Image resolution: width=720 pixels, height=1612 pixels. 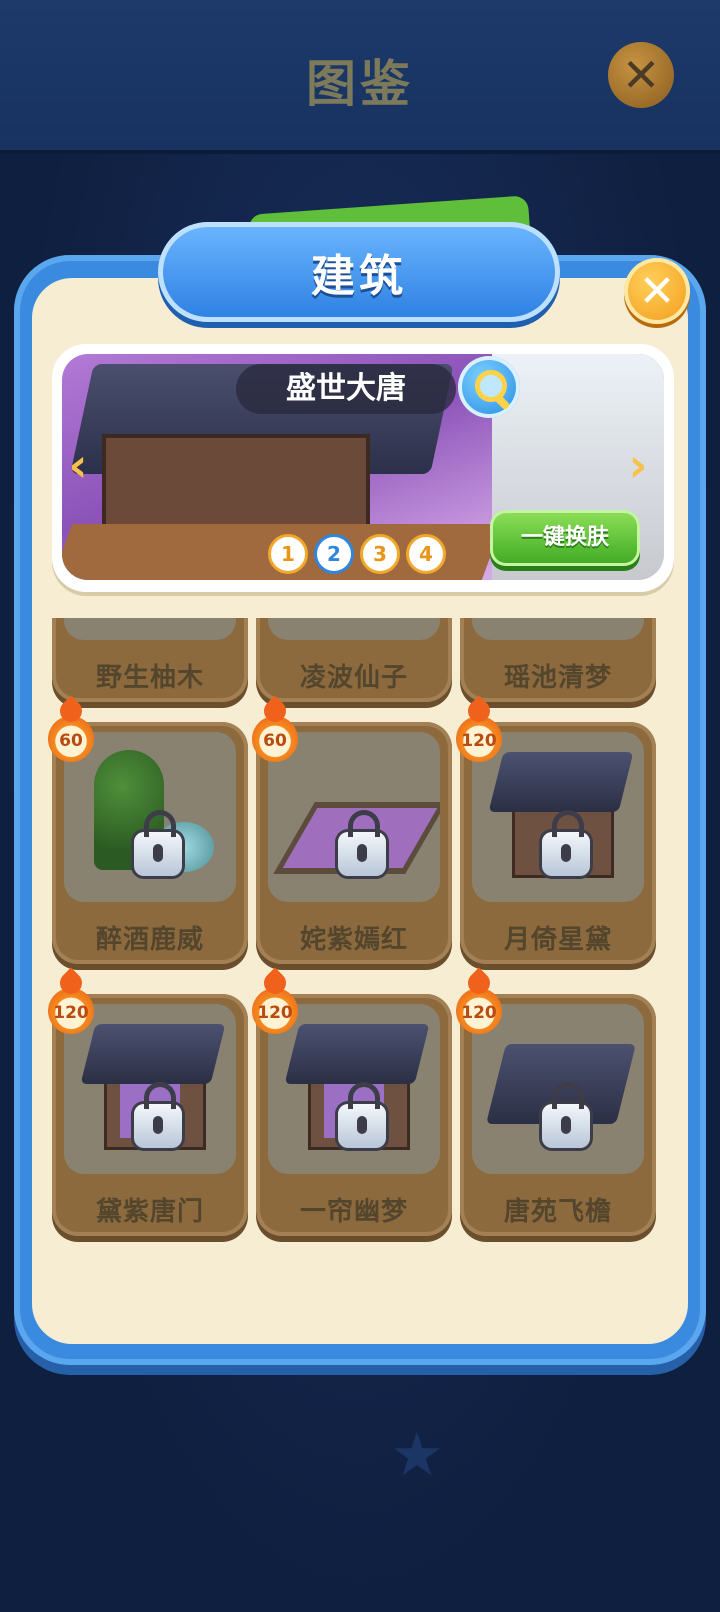 What do you see at coordinates (360, 77) in the screenshot?
I see `top-bar: 图鉴 ✕` at bounding box center [360, 77].